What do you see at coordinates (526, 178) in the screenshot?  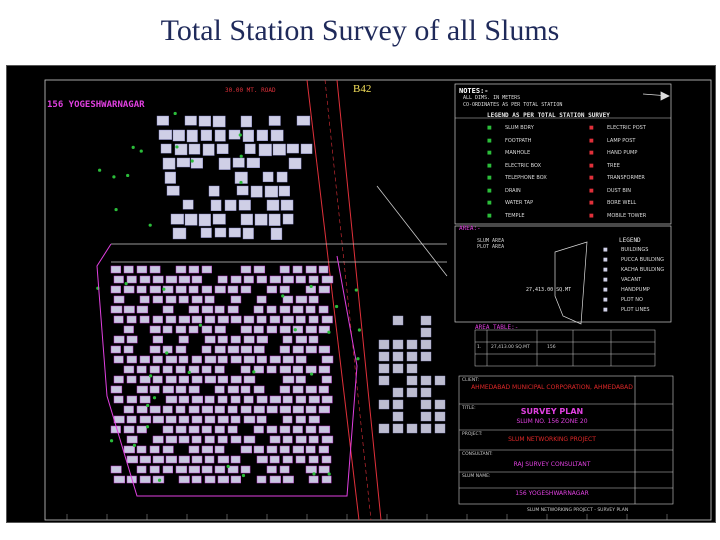 I see `legend-item: TELEPHONE BOX` at bounding box center [526, 178].